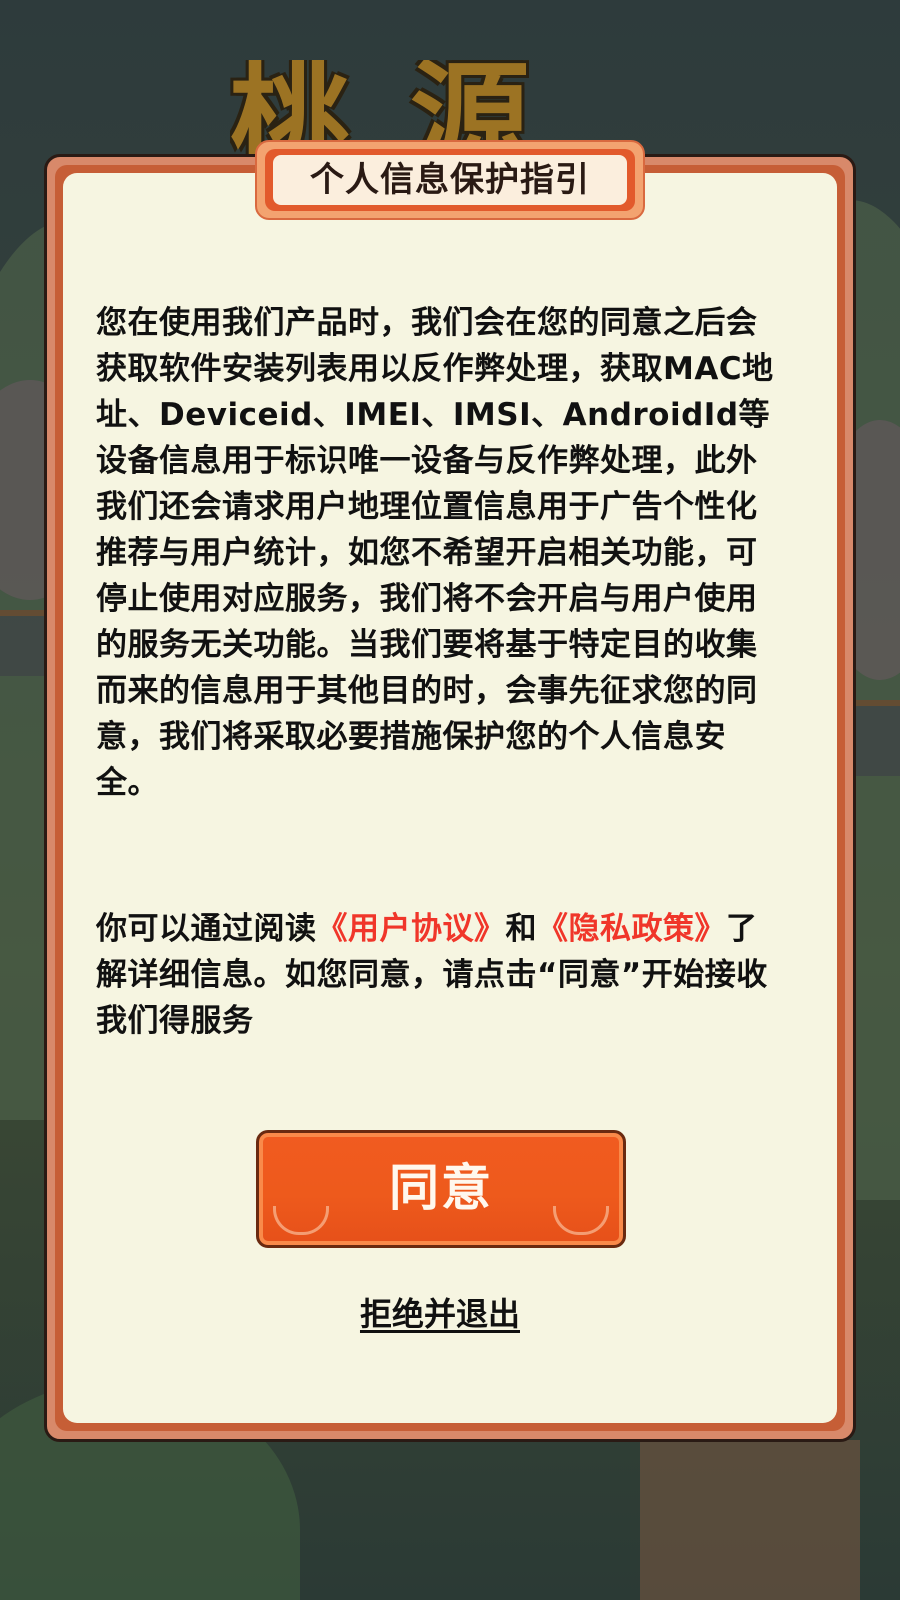 Image resolution: width=900 pixels, height=1600 pixels. What do you see at coordinates (521, 929) in the screenshot?
I see `and-text: 和` at bounding box center [521, 929].